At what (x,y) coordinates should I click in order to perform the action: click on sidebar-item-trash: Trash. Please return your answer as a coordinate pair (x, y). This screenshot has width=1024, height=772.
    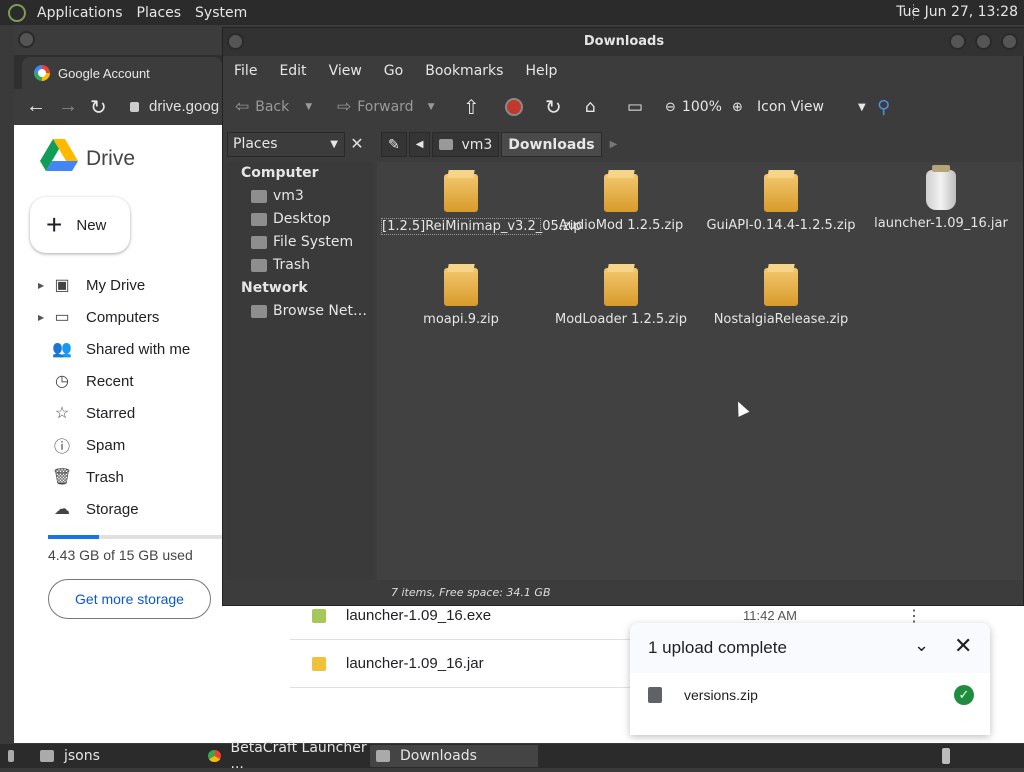
    Looking at the image, I should click on (280, 265).